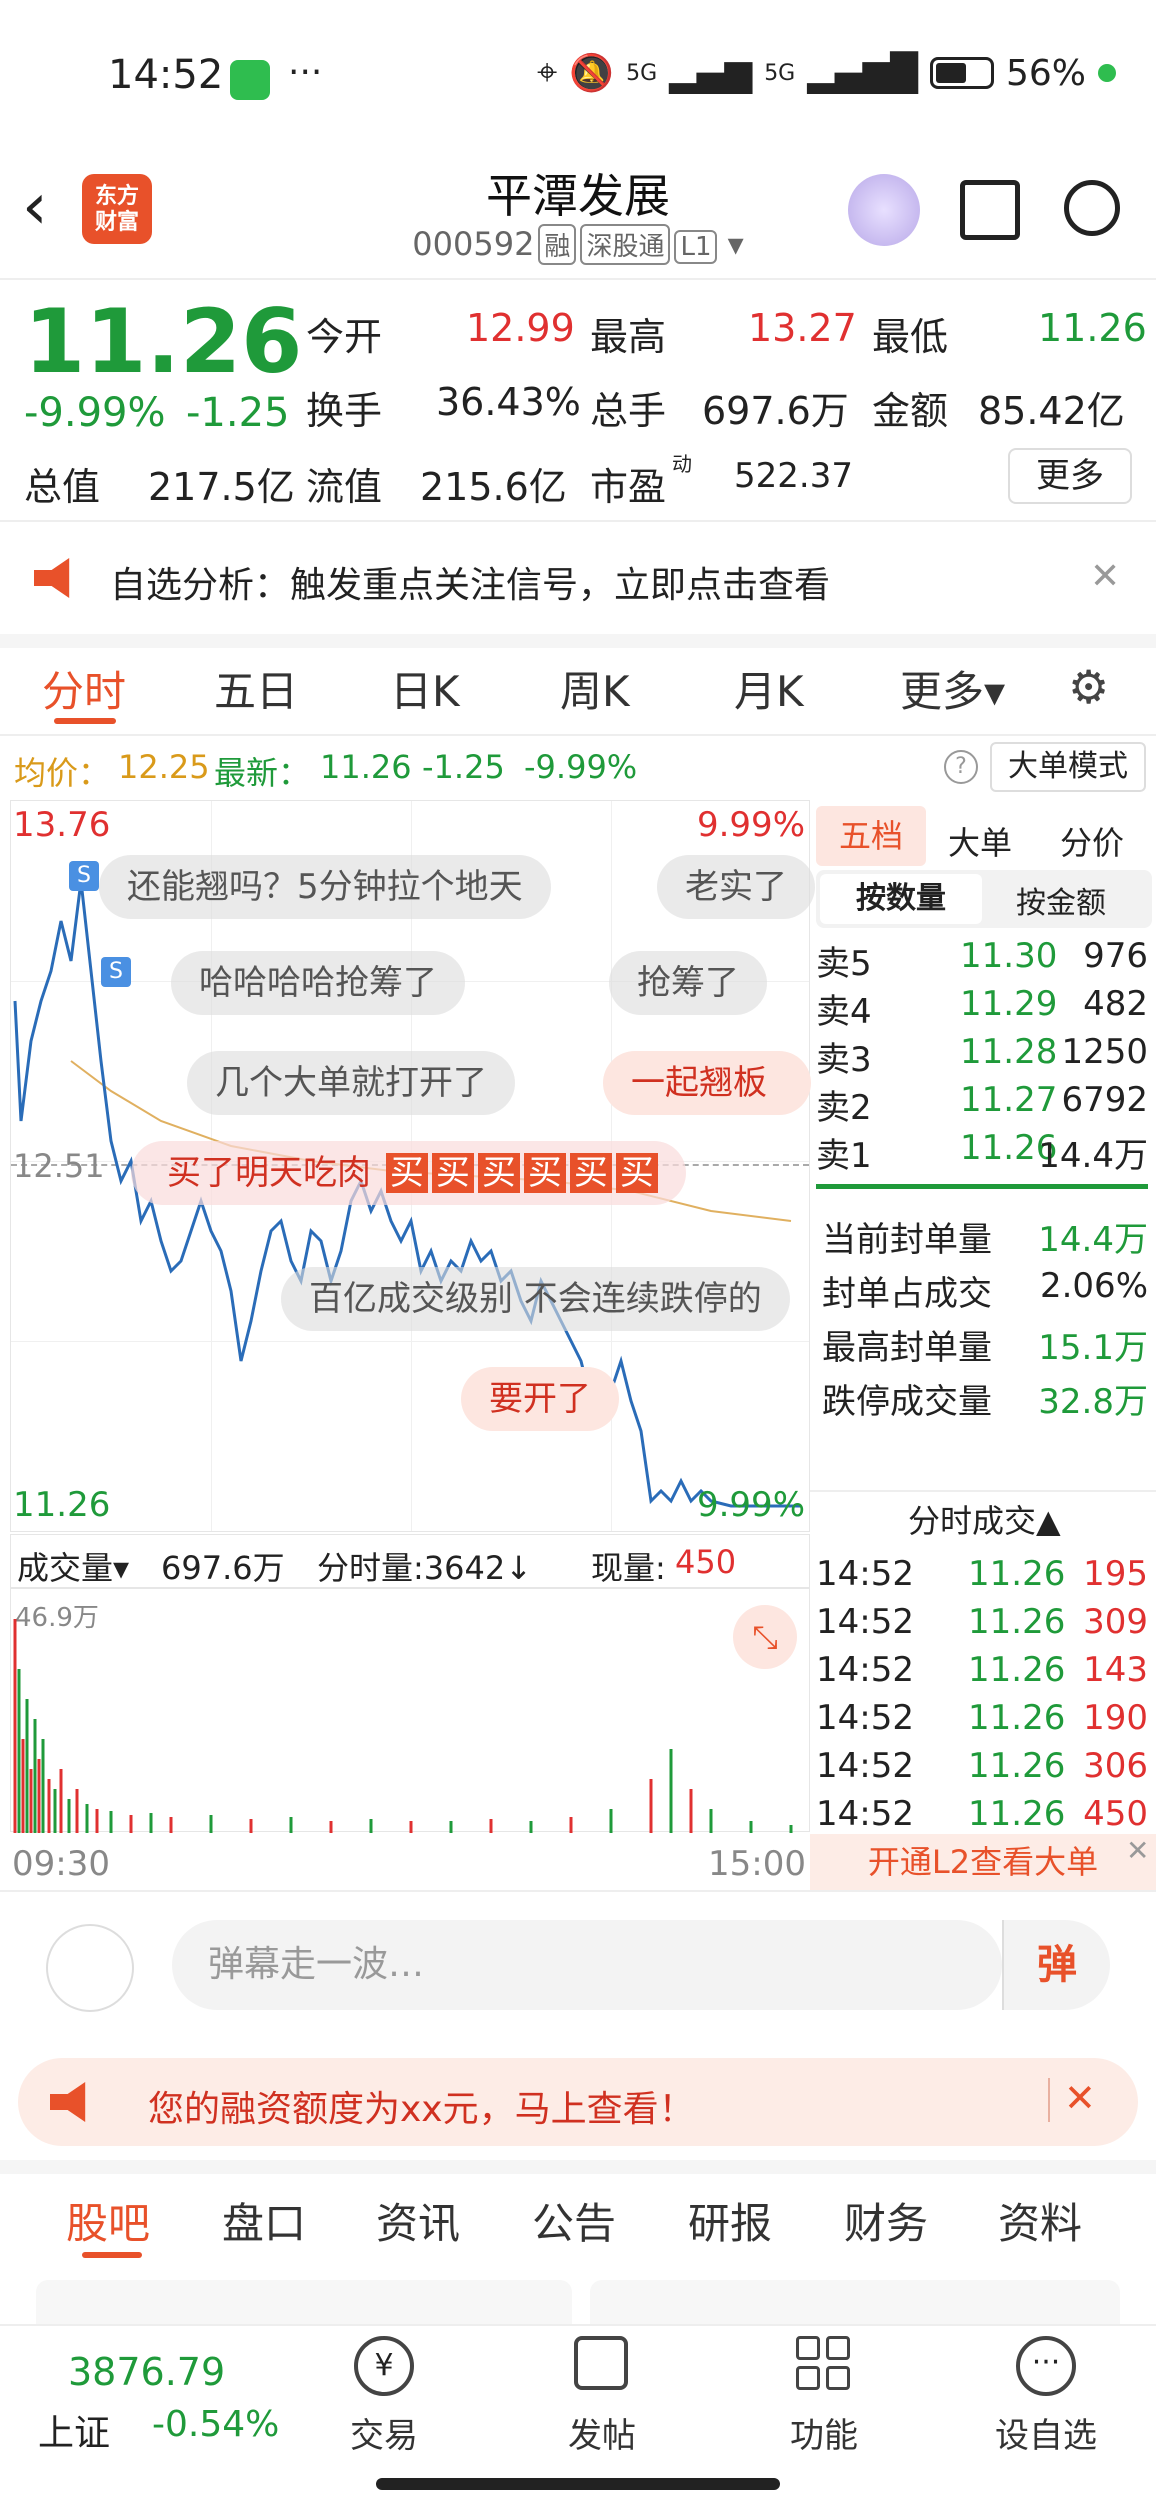 Image resolution: width=1156 pixels, height=2510 pixels. I want to click on danmu-bubble: 还能翘吗？5分钟拉个地天, so click(325, 887).